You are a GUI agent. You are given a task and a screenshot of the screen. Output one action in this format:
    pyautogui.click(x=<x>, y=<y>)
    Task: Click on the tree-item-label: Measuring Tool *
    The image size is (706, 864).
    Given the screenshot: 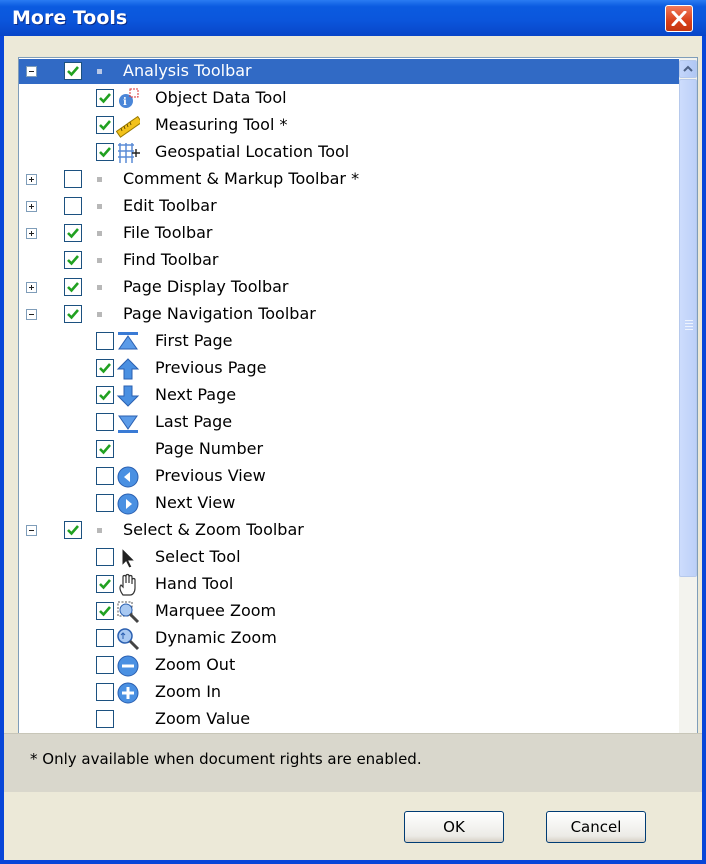 What is the action you would take?
    pyautogui.click(x=221, y=124)
    